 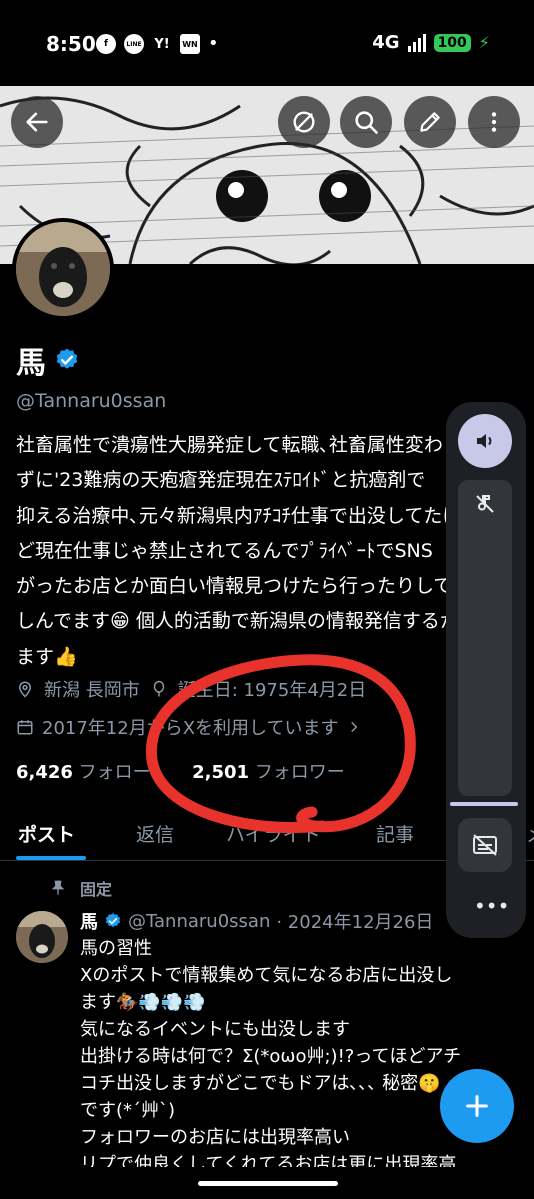 What do you see at coordinates (354, 921) in the screenshot?
I see `post-date: · 2024年12月26日` at bounding box center [354, 921].